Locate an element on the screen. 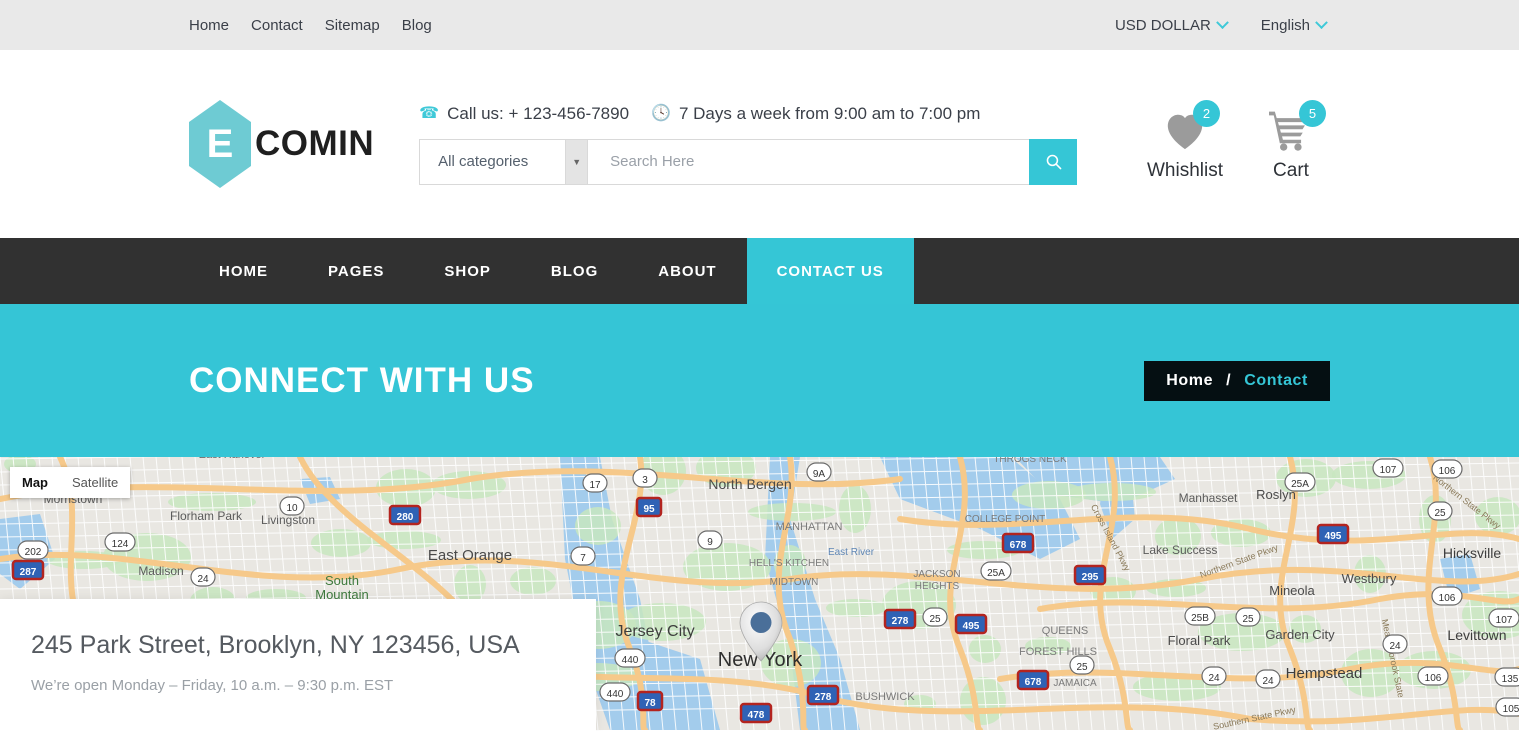 This screenshot has height=731, width=1519. svg-text: 95 is located at coordinates (649, 509).